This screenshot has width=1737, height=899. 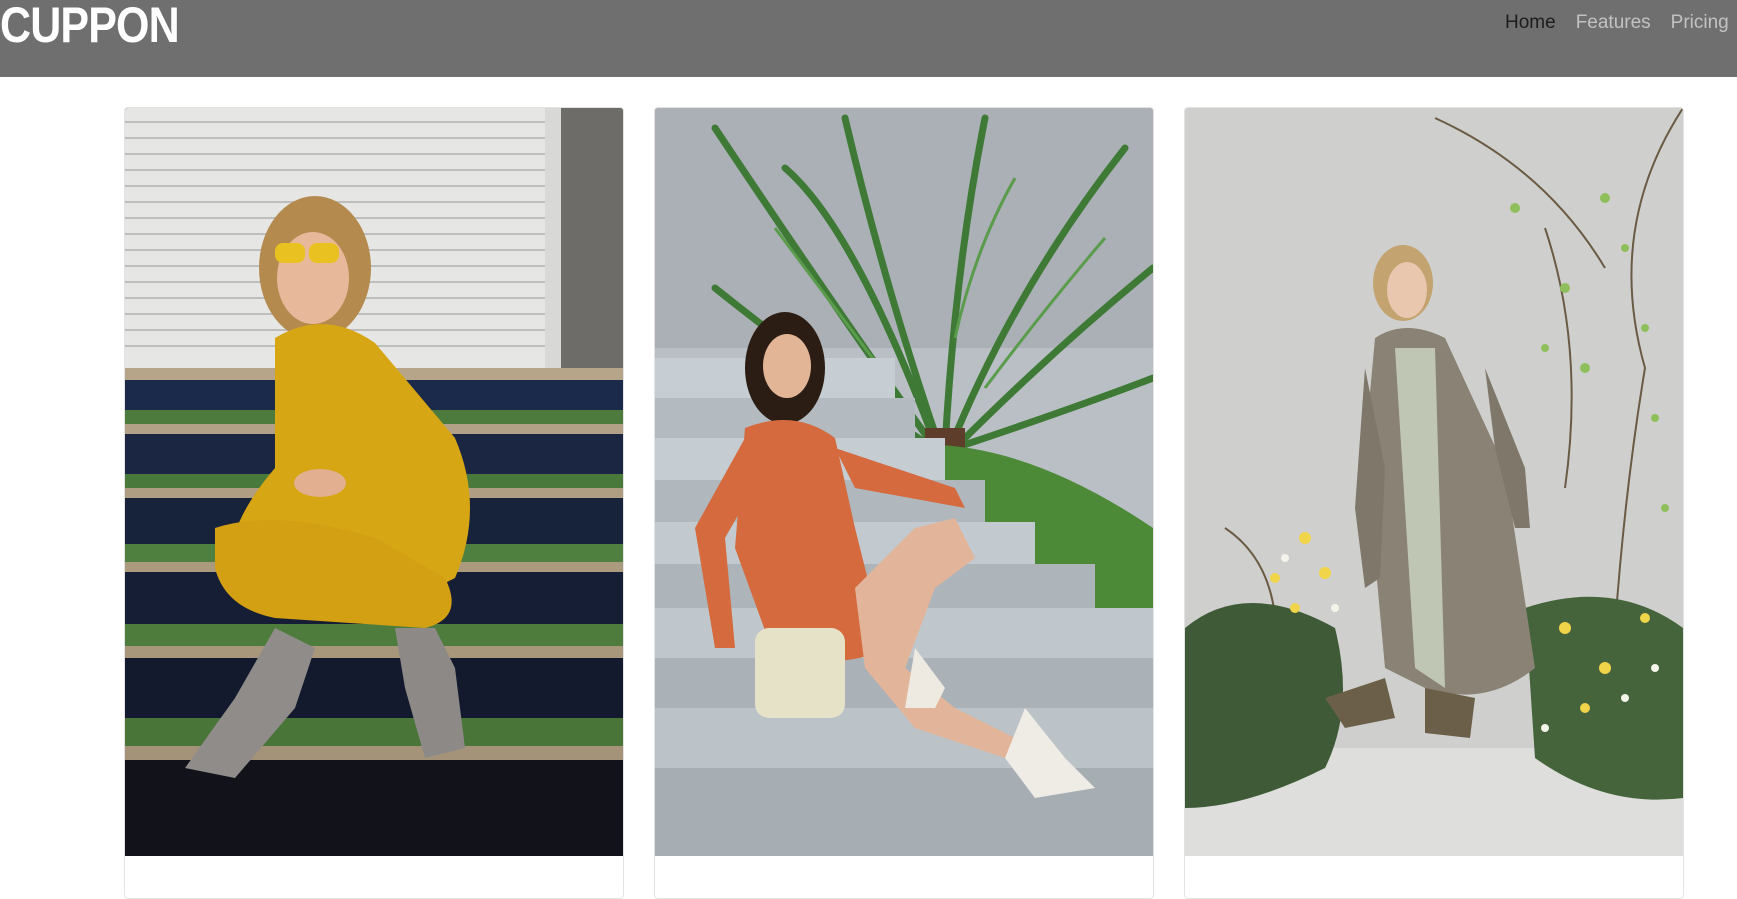 What do you see at coordinates (1530, 23) in the screenshot?
I see `nav-link-home: Home` at bounding box center [1530, 23].